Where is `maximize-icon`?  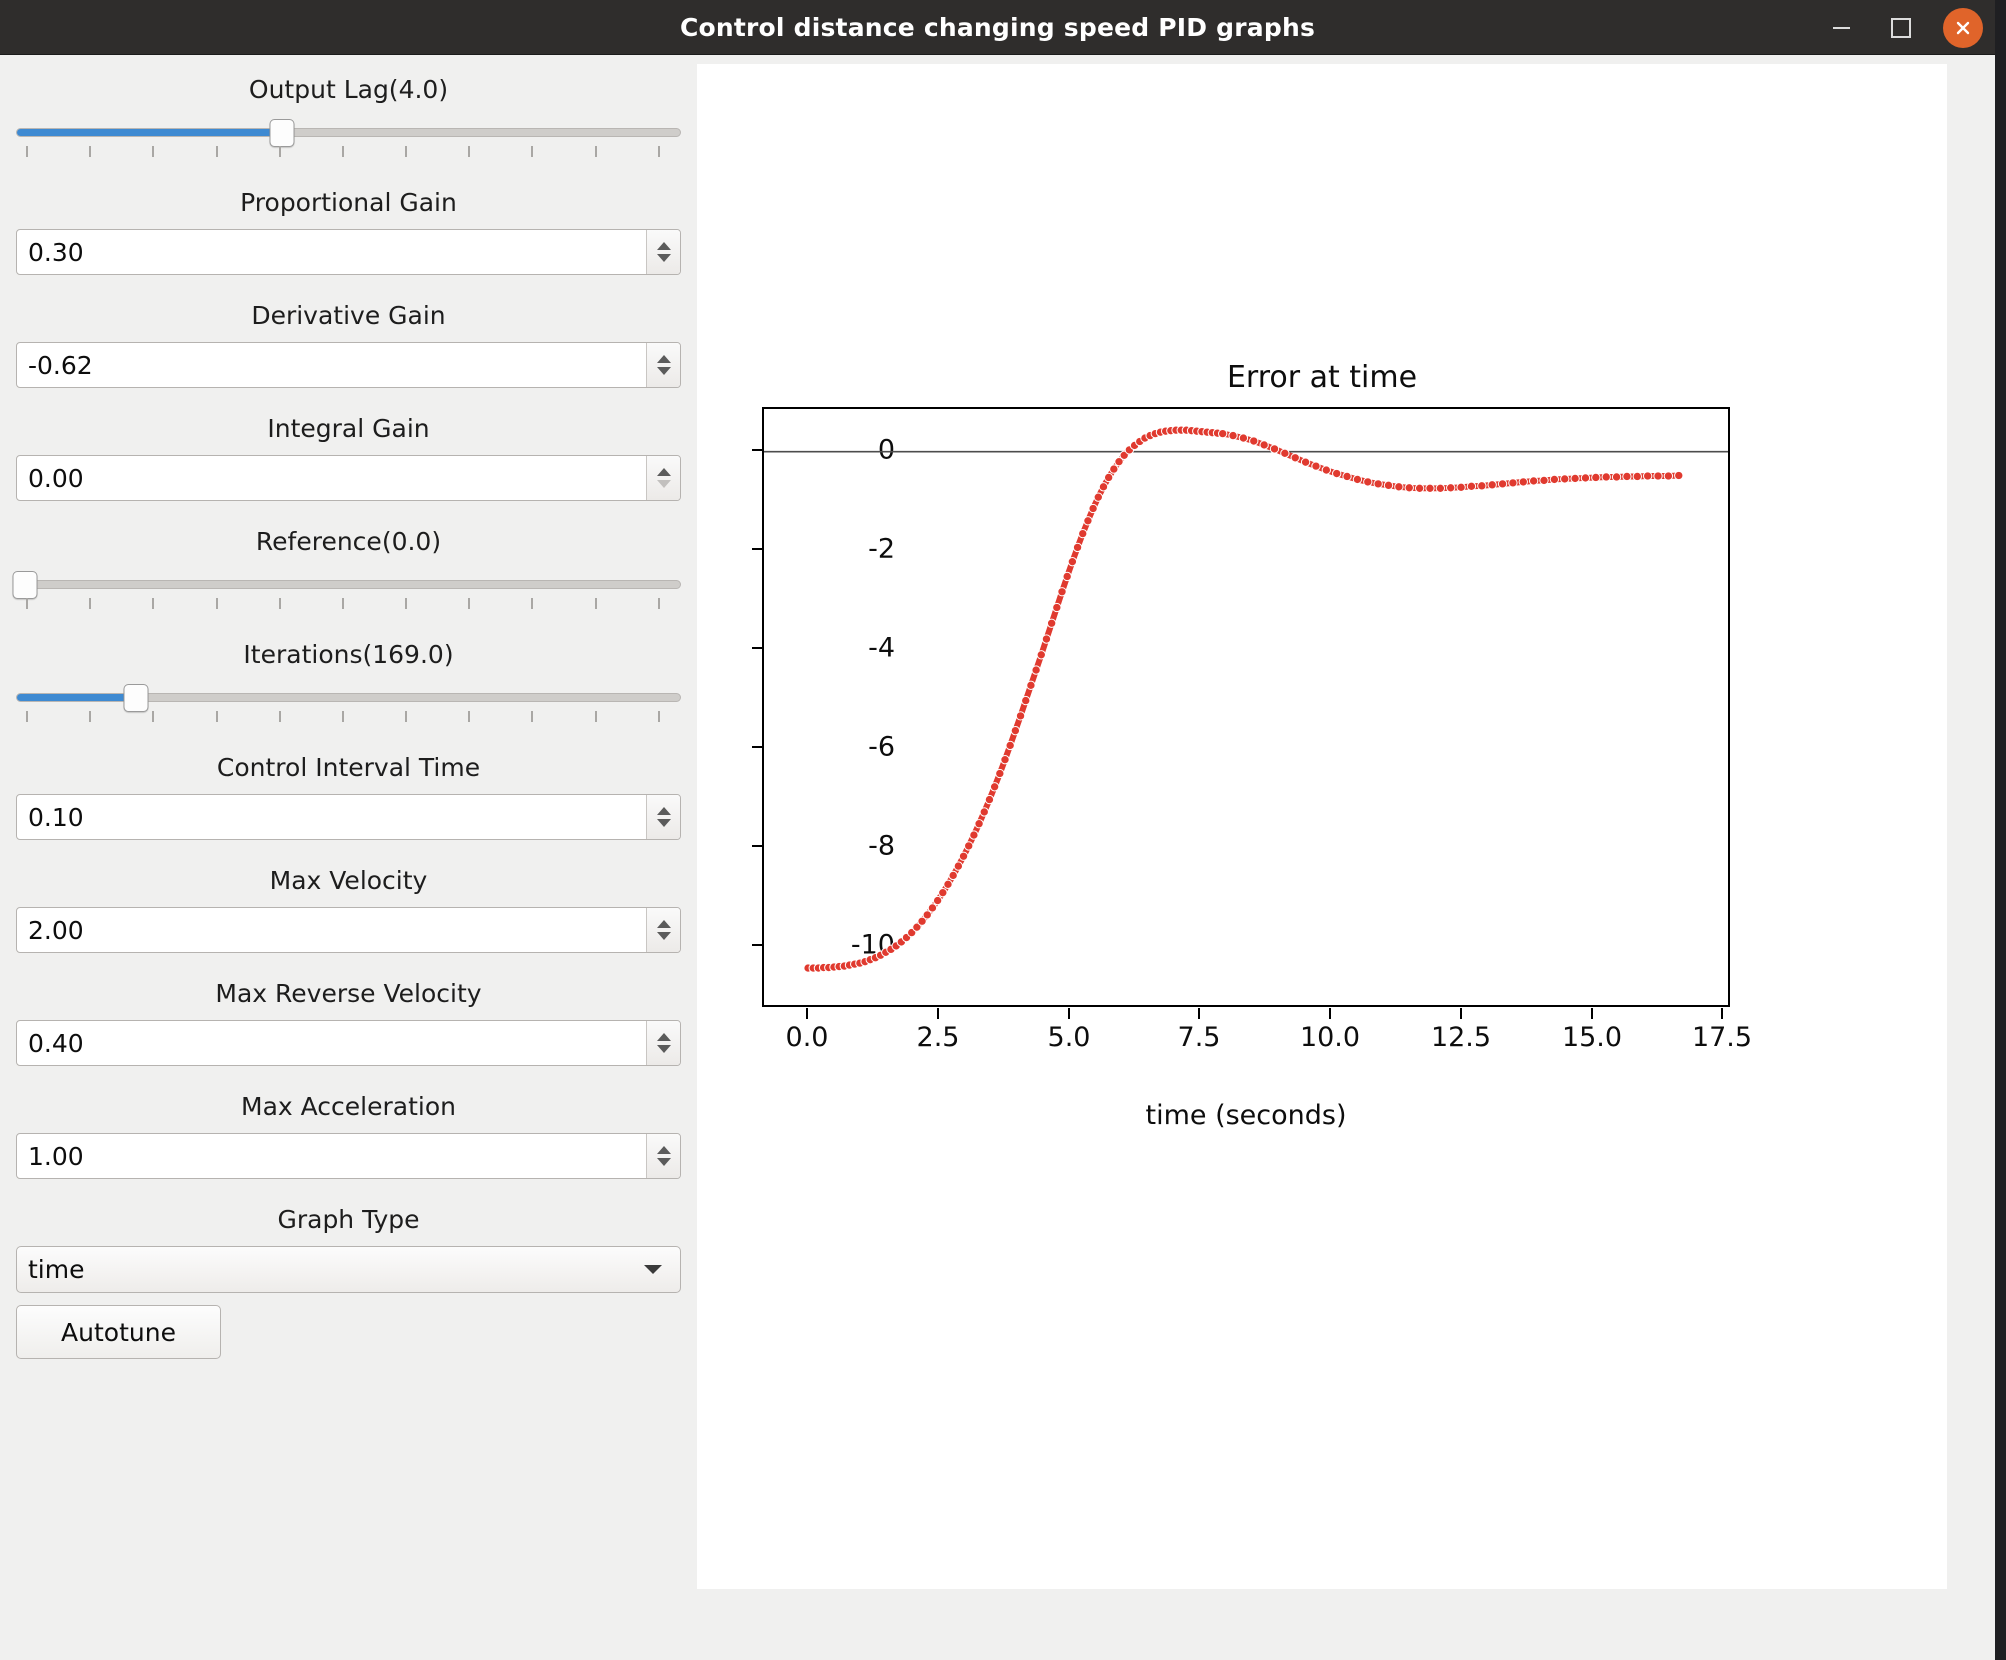
maximize-icon is located at coordinates (1901, 28).